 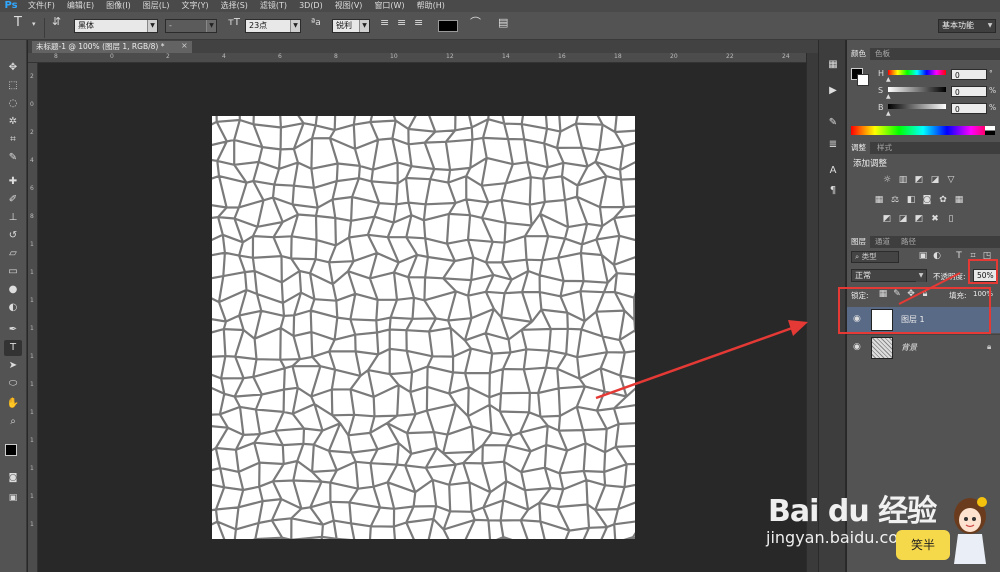 I want to click on baidu-watermark: Bai du 经验 jingyan.baidu.com 笑半, so click(x=880, y=527).